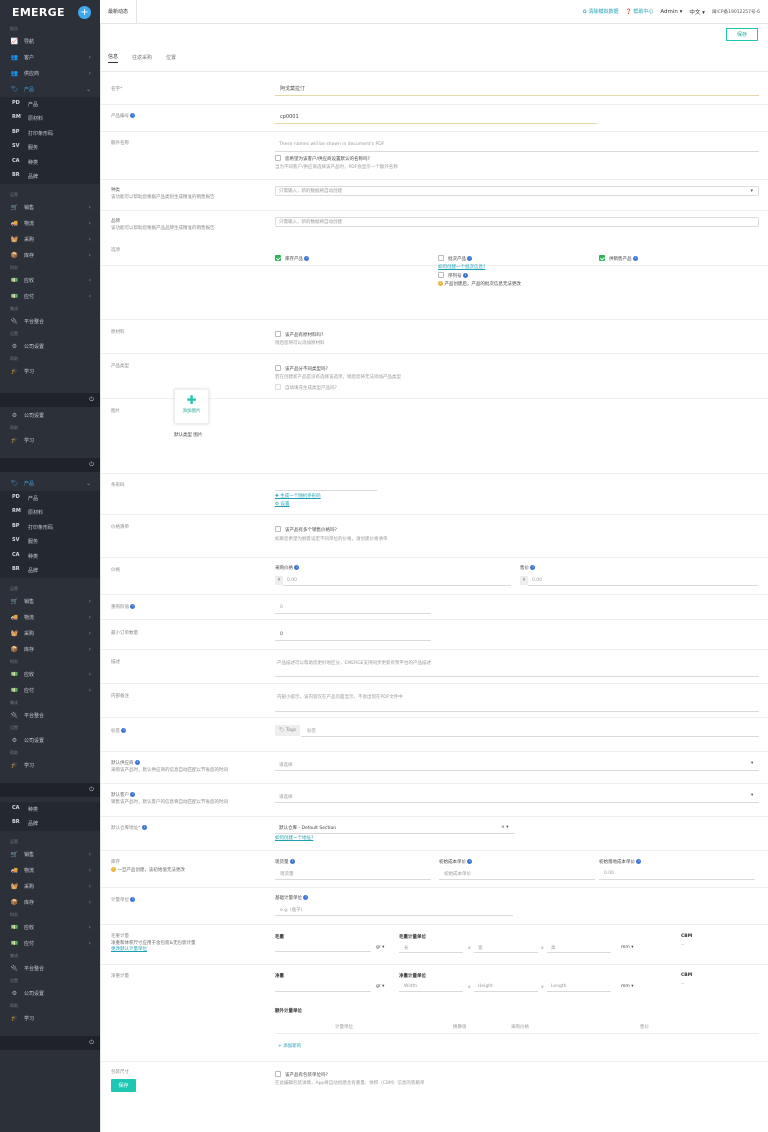 The width and height of the screenshot is (768, 1132). Describe the element at coordinates (289, 1046) in the screenshot. I see `add-new-unit-link: + 添加新的` at that location.